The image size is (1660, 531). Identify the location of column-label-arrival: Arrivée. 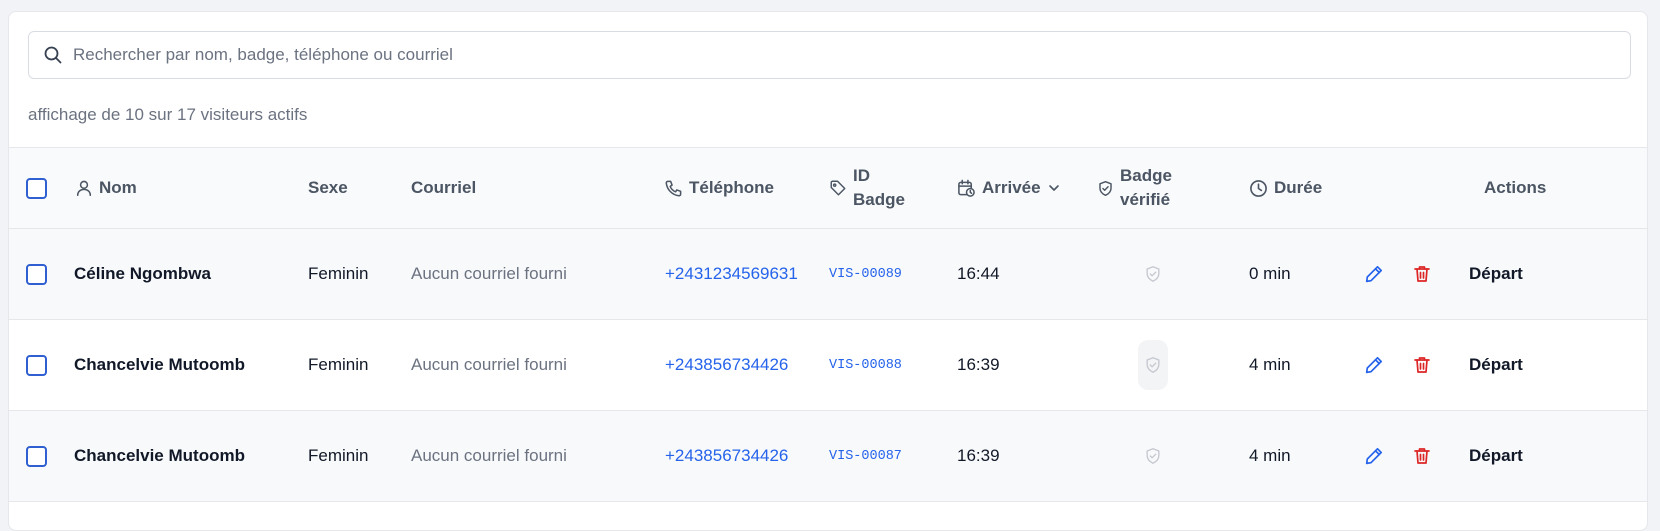
(1011, 188).